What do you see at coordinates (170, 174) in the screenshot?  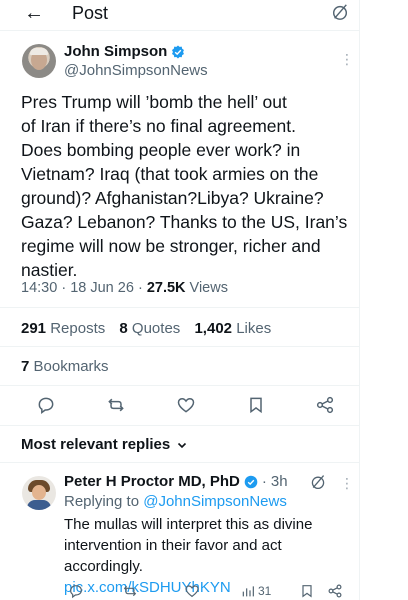 I see `tweet-text-line: Vietnam? Iraq (that took armies on the` at bounding box center [170, 174].